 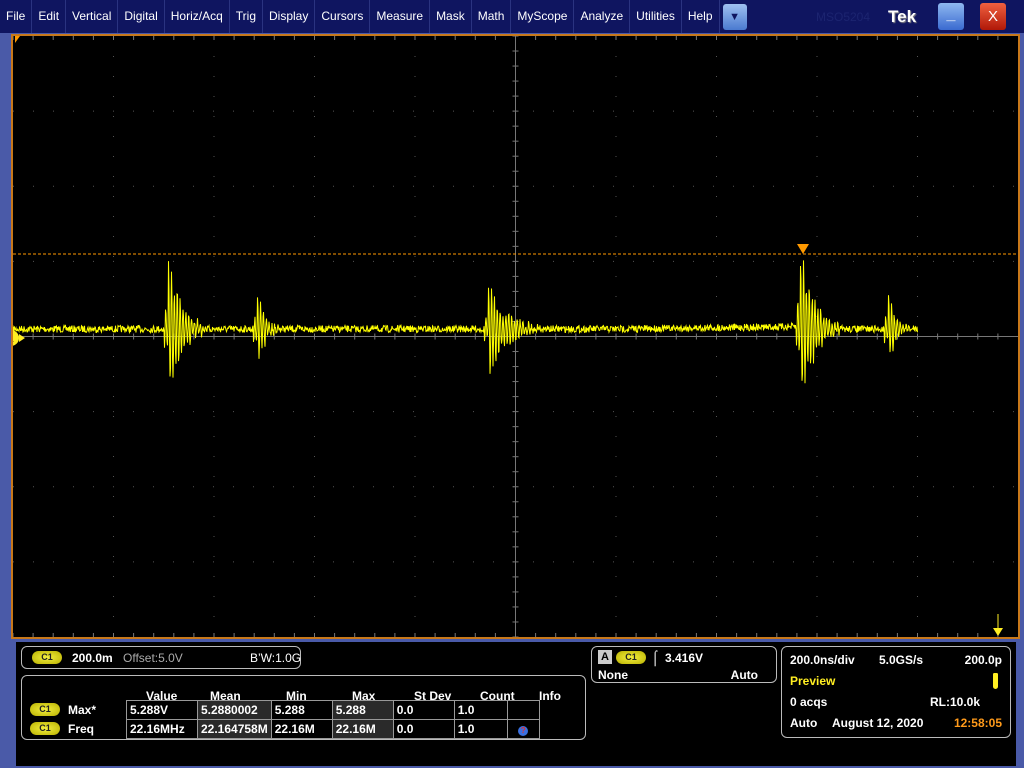 What do you see at coordinates (550, 696) in the screenshot?
I see `col-header: Info` at bounding box center [550, 696].